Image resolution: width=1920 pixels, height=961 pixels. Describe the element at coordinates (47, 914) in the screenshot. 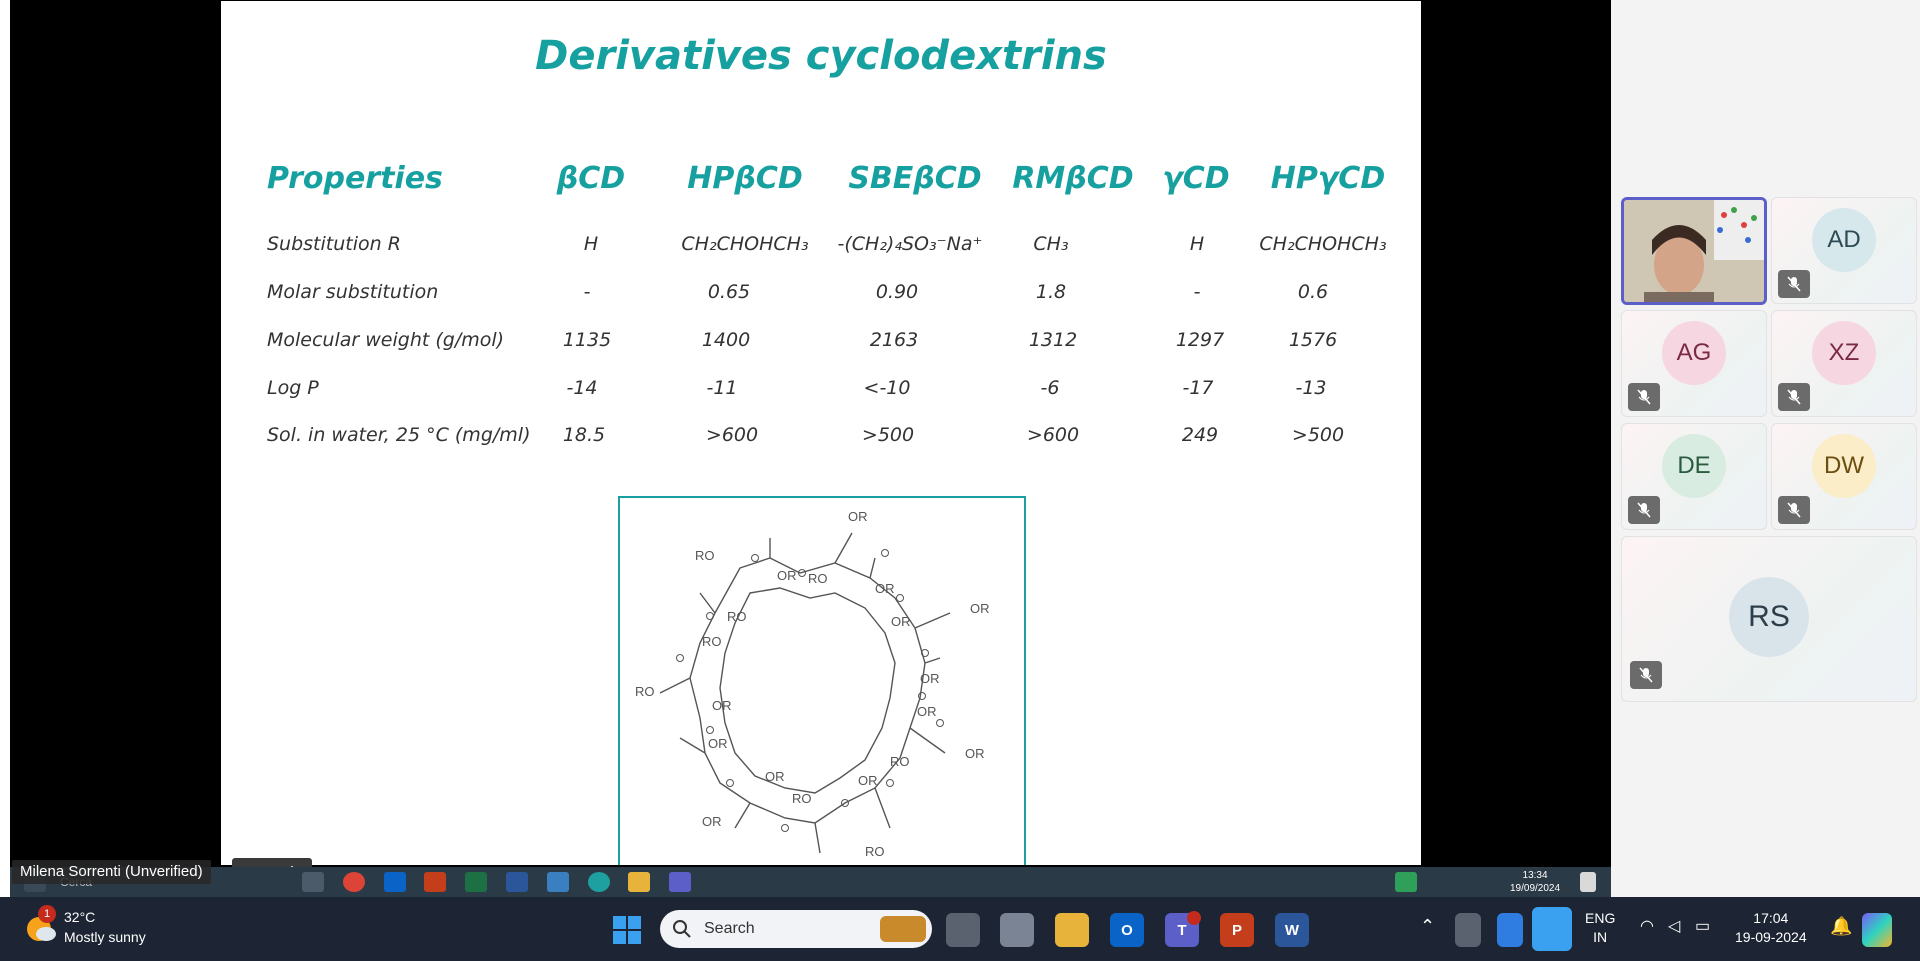

I see `weather-badge: 1` at that location.